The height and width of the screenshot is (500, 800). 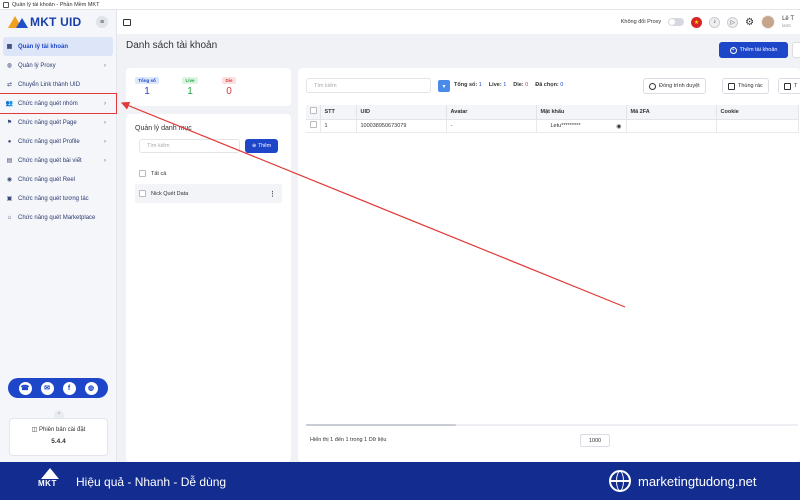 What do you see at coordinates (381, 425) in the screenshot?
I see `horizontal-scrollbar-thumb` at bounding box center [381, 425].